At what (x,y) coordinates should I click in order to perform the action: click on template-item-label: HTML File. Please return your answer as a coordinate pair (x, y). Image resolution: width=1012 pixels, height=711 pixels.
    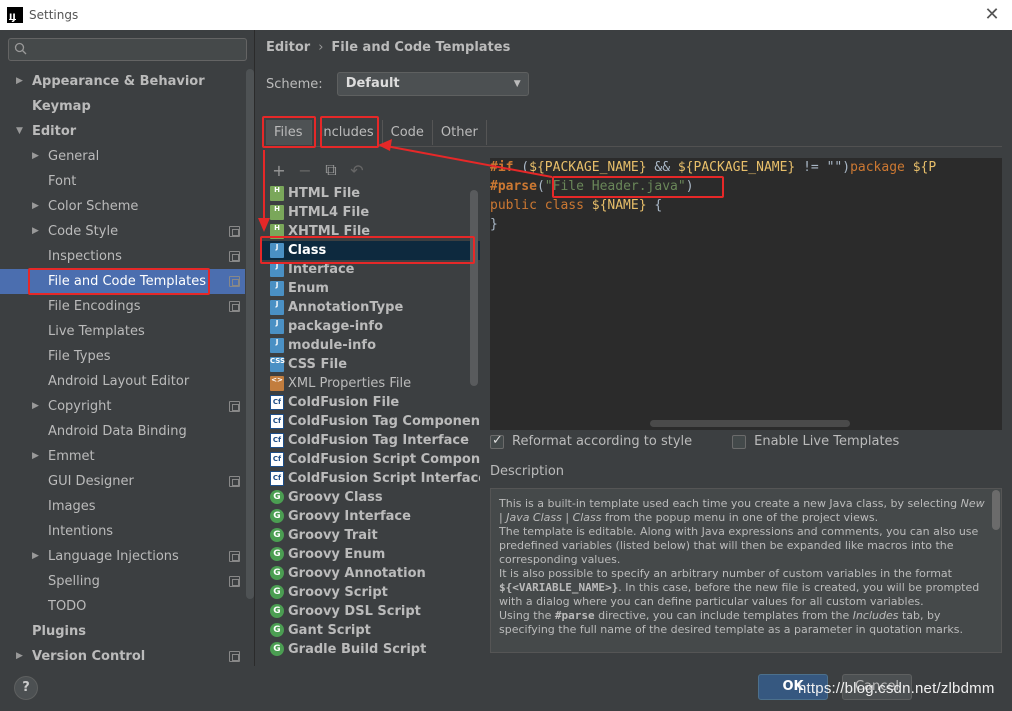
    Looking at the image, I should click on (324, 193).